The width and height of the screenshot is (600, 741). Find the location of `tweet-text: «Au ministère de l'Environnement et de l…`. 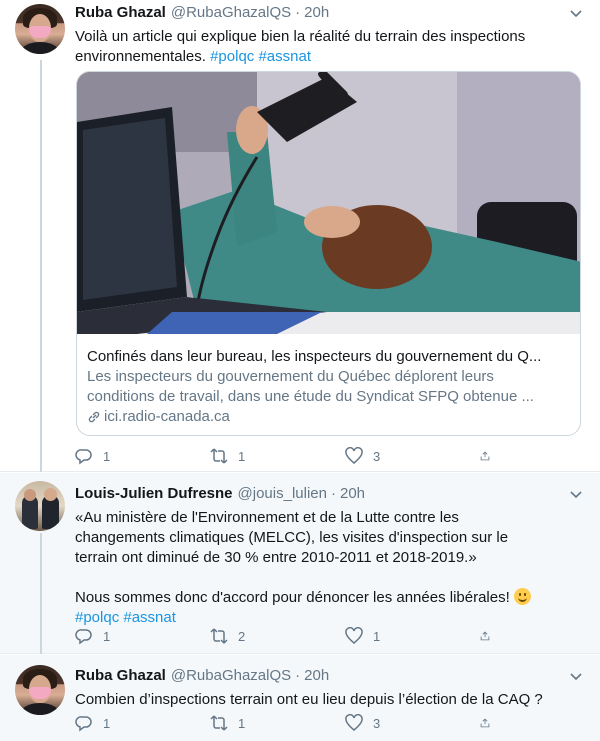

tweet-text: «Au ministère de l'Environnement et de l… is located at coordinates (330, 568).